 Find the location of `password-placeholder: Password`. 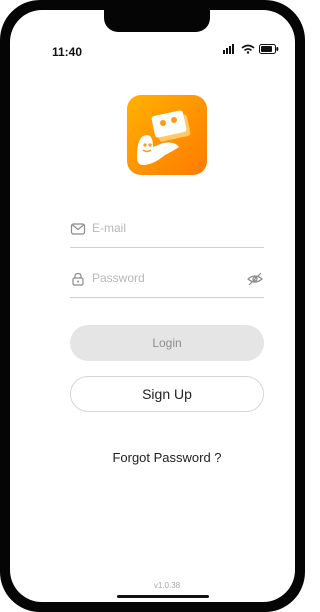

password-placeholder: Password is located at coordinates (118, 278).